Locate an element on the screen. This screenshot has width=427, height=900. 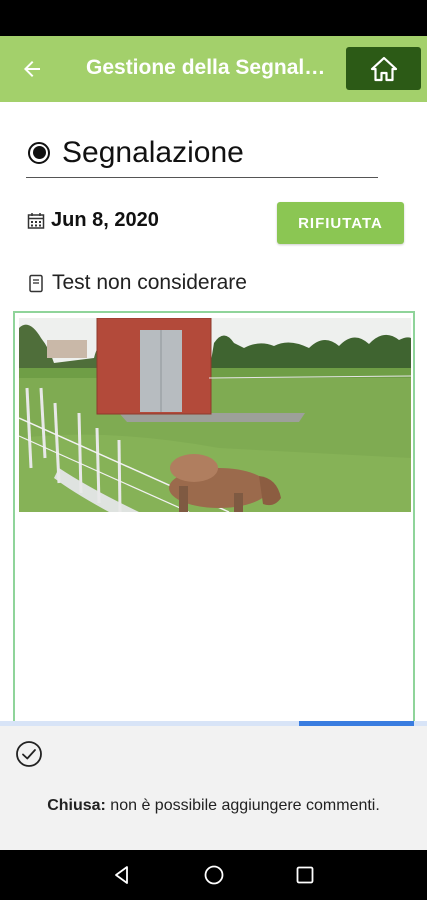
check-circle-icon is located at coordinates (29, 754).